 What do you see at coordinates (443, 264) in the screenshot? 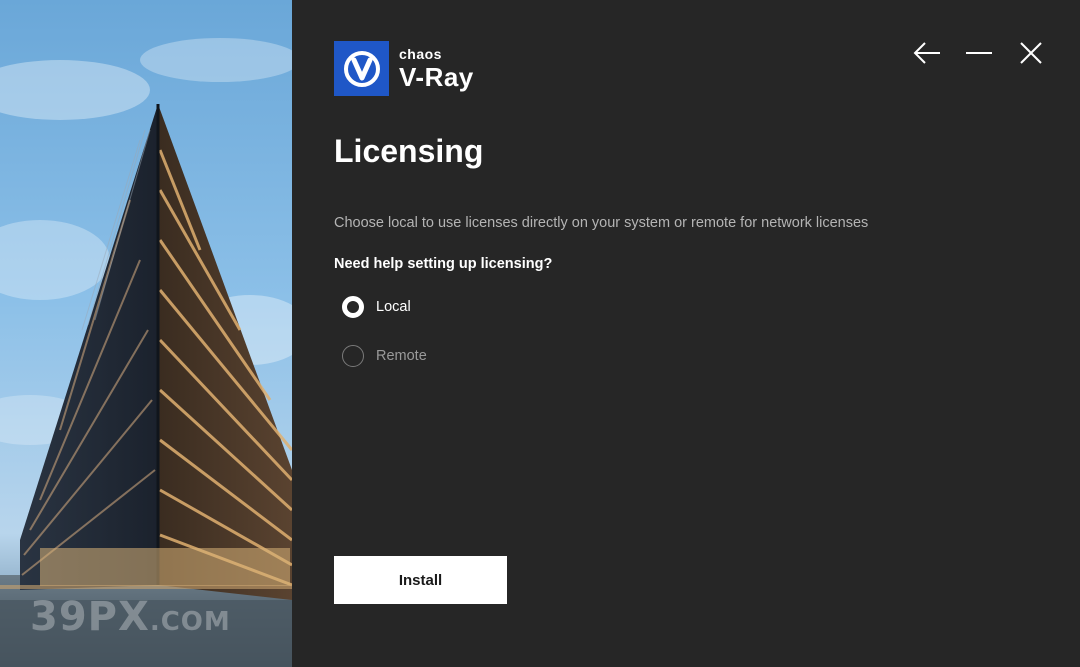
I see `licensing-help-link: Need help setting up licensing?` at bounding box center [443, 264].